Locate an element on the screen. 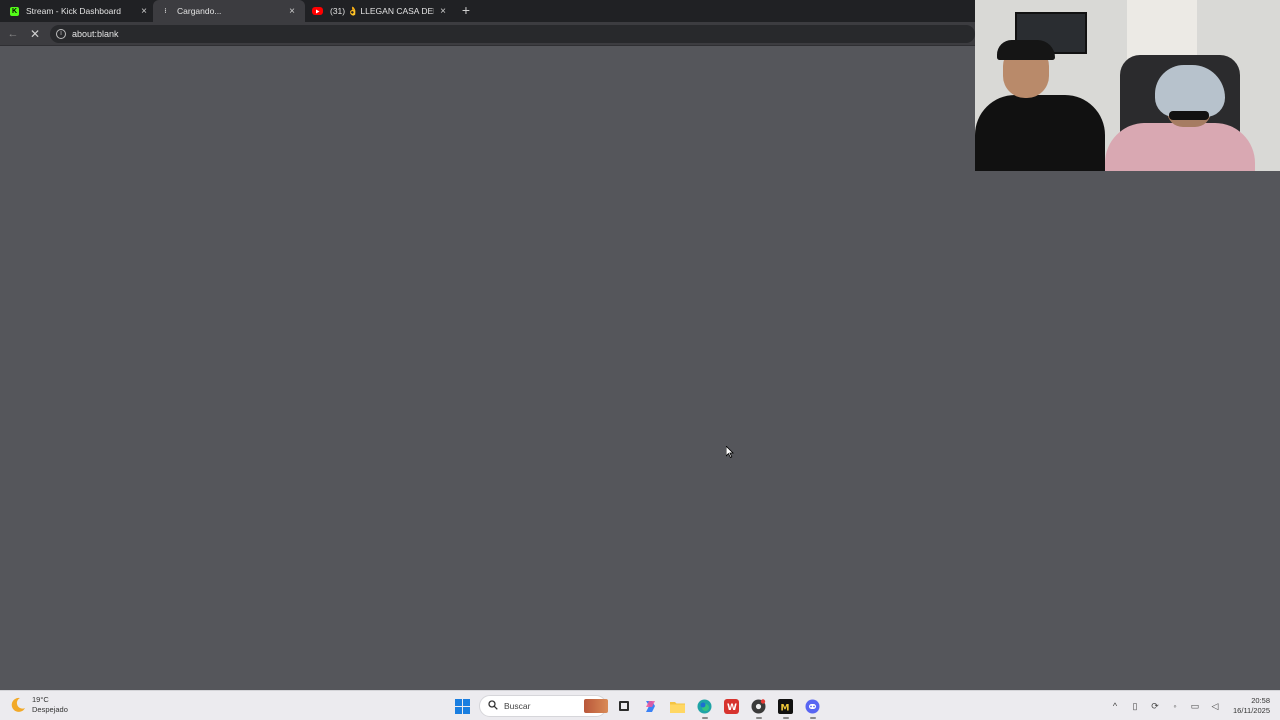 This screenshot has height=720, width=1280. plus-icon: + is located at coordinates (466, 10).